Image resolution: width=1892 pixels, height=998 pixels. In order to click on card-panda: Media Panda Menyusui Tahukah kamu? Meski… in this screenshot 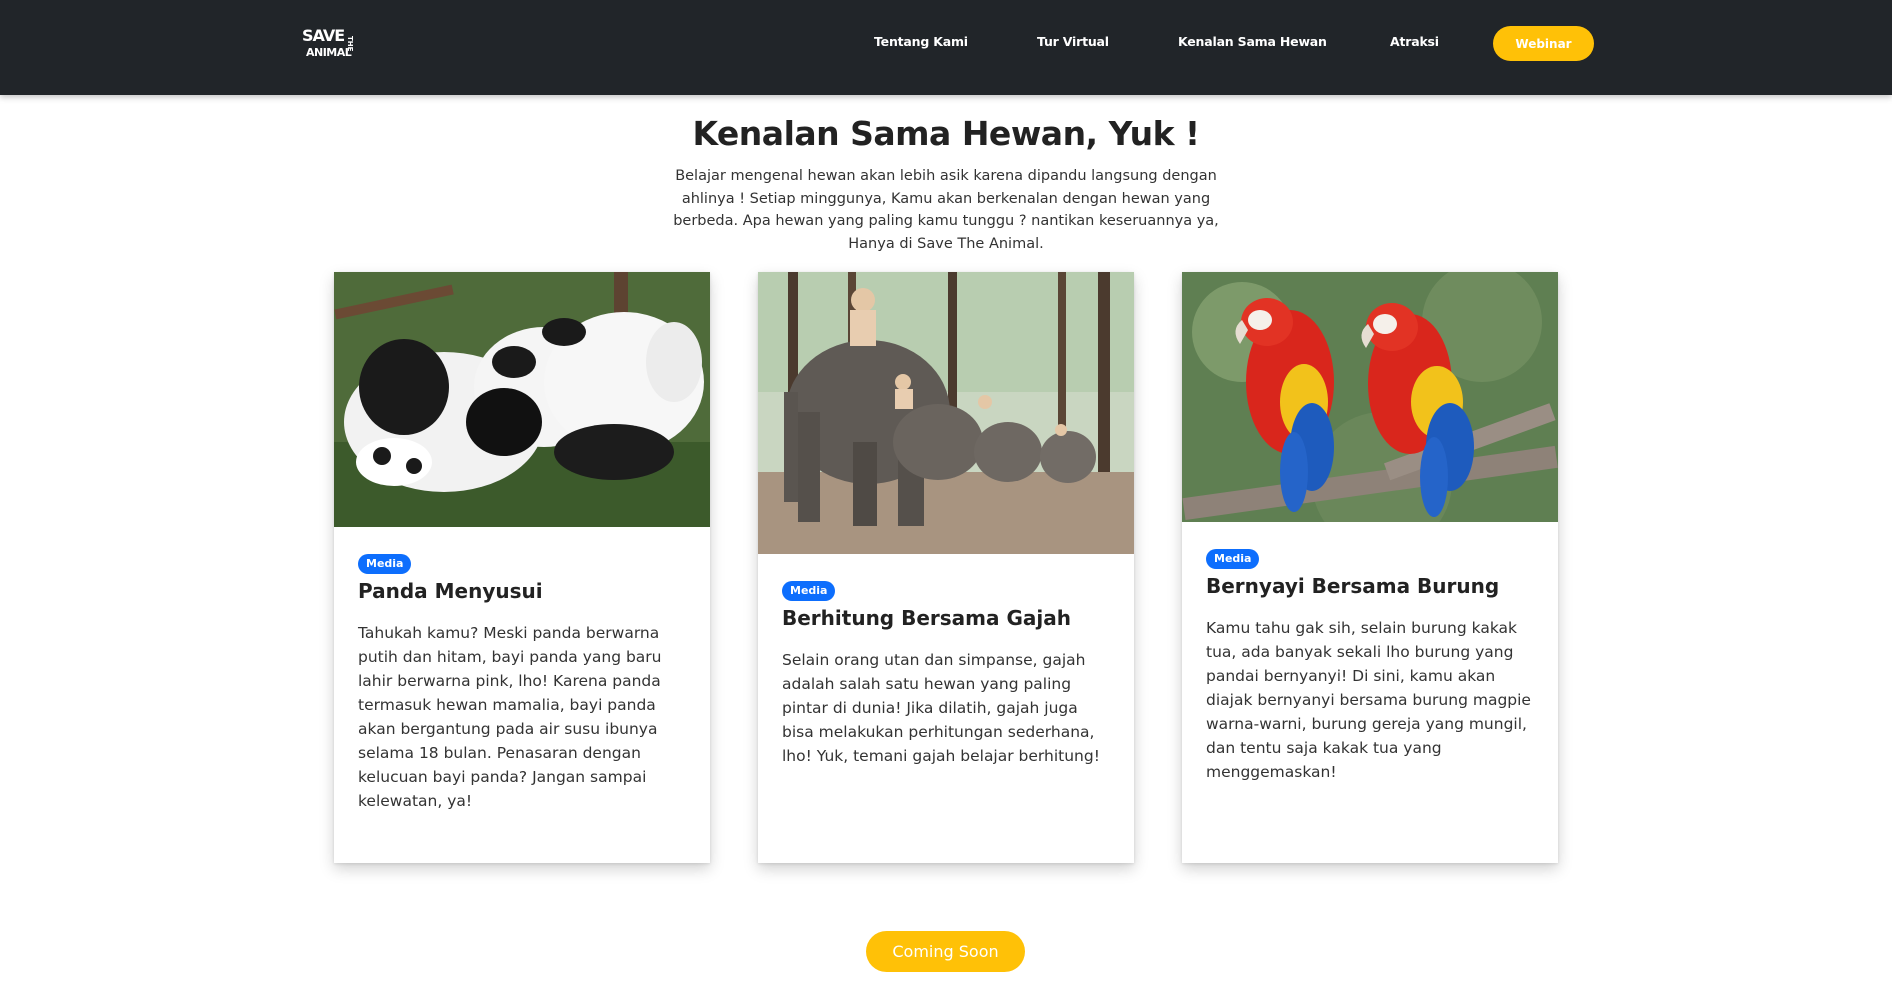, I will do `click(522, 567)`.